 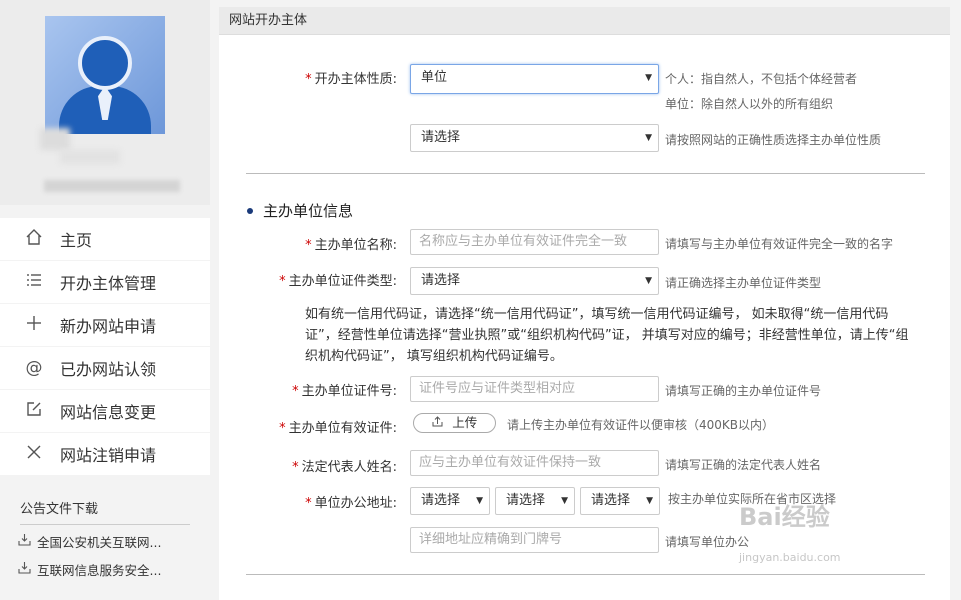 What do you see at coordinates (108, 455) in the screenshot?
I see `sidebar-item-label: 网站注销申请` at bounding box center [108, 455].